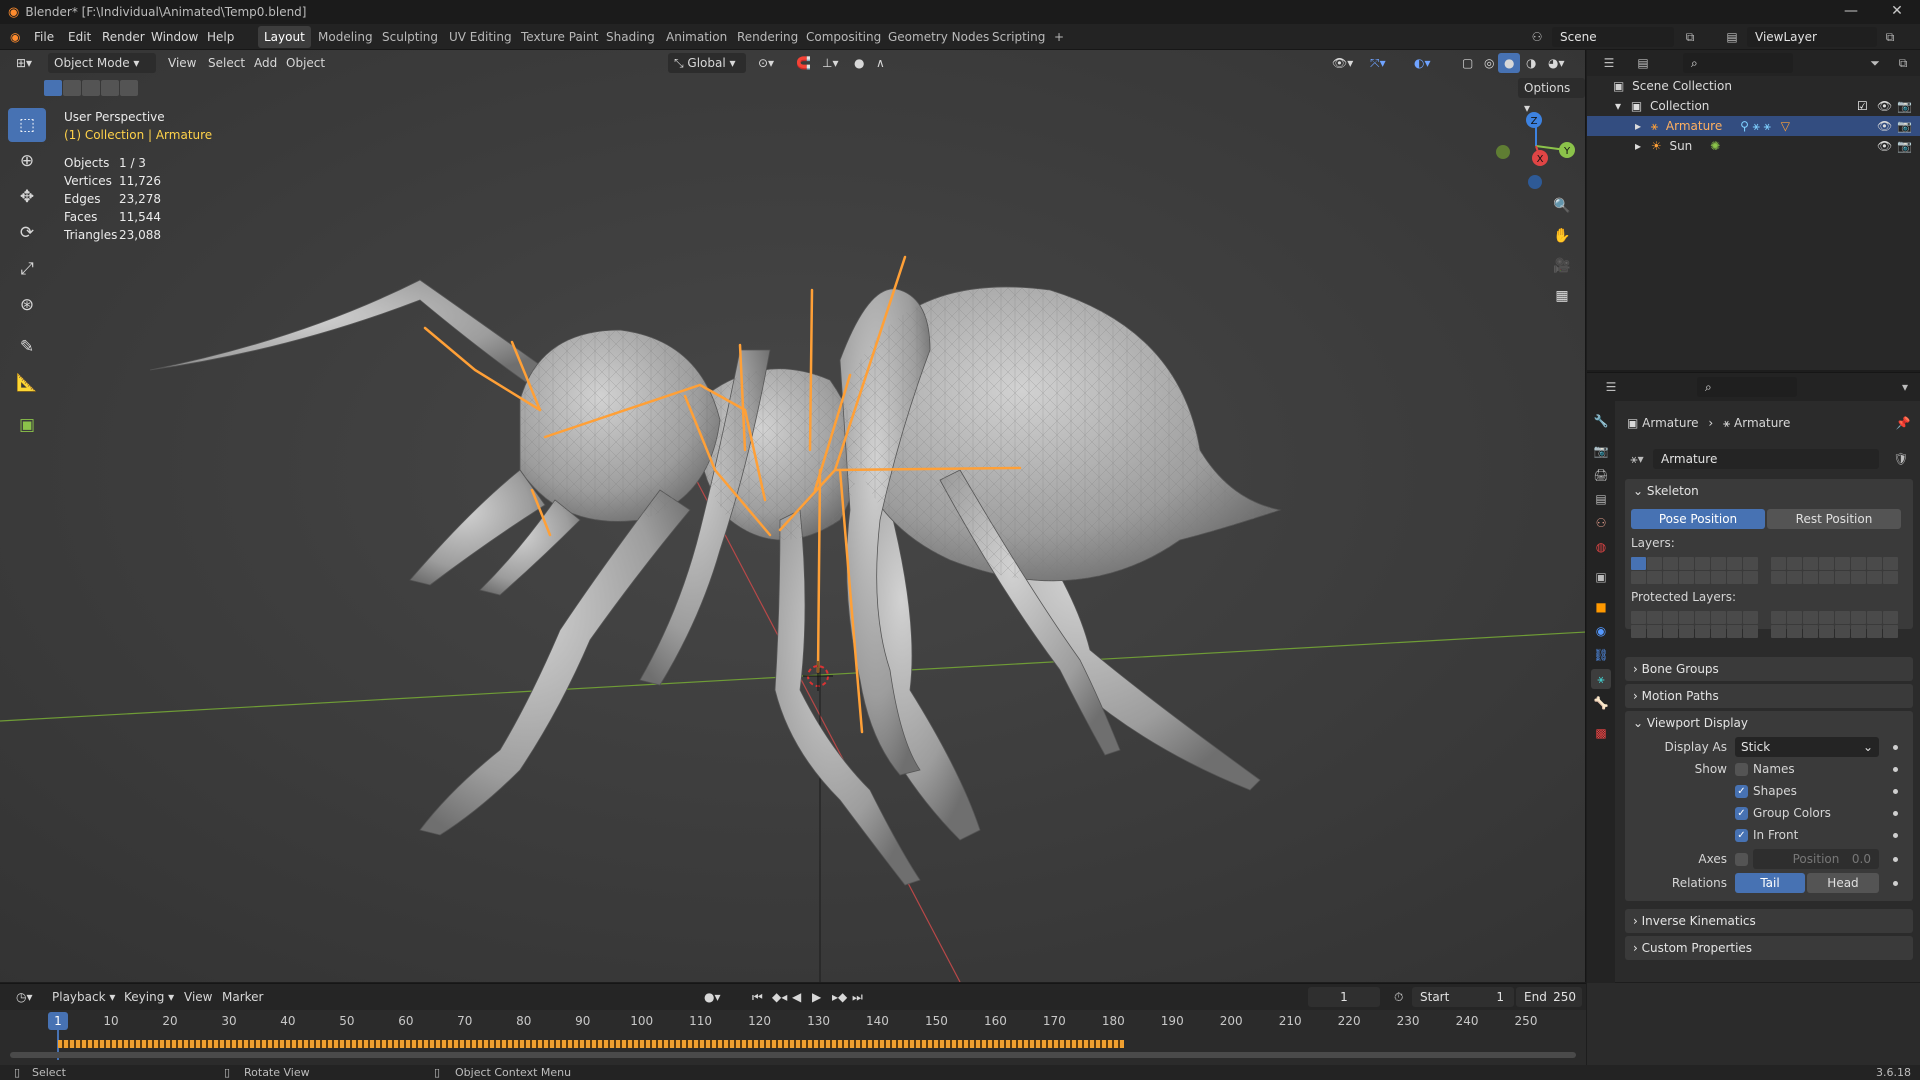 This screenshot has width=1920, height=1080. What do you see at coordinates (1601, 607) in the screenshot?
I see `object-tab-icon: ■` at bounding box center [1601, 607].